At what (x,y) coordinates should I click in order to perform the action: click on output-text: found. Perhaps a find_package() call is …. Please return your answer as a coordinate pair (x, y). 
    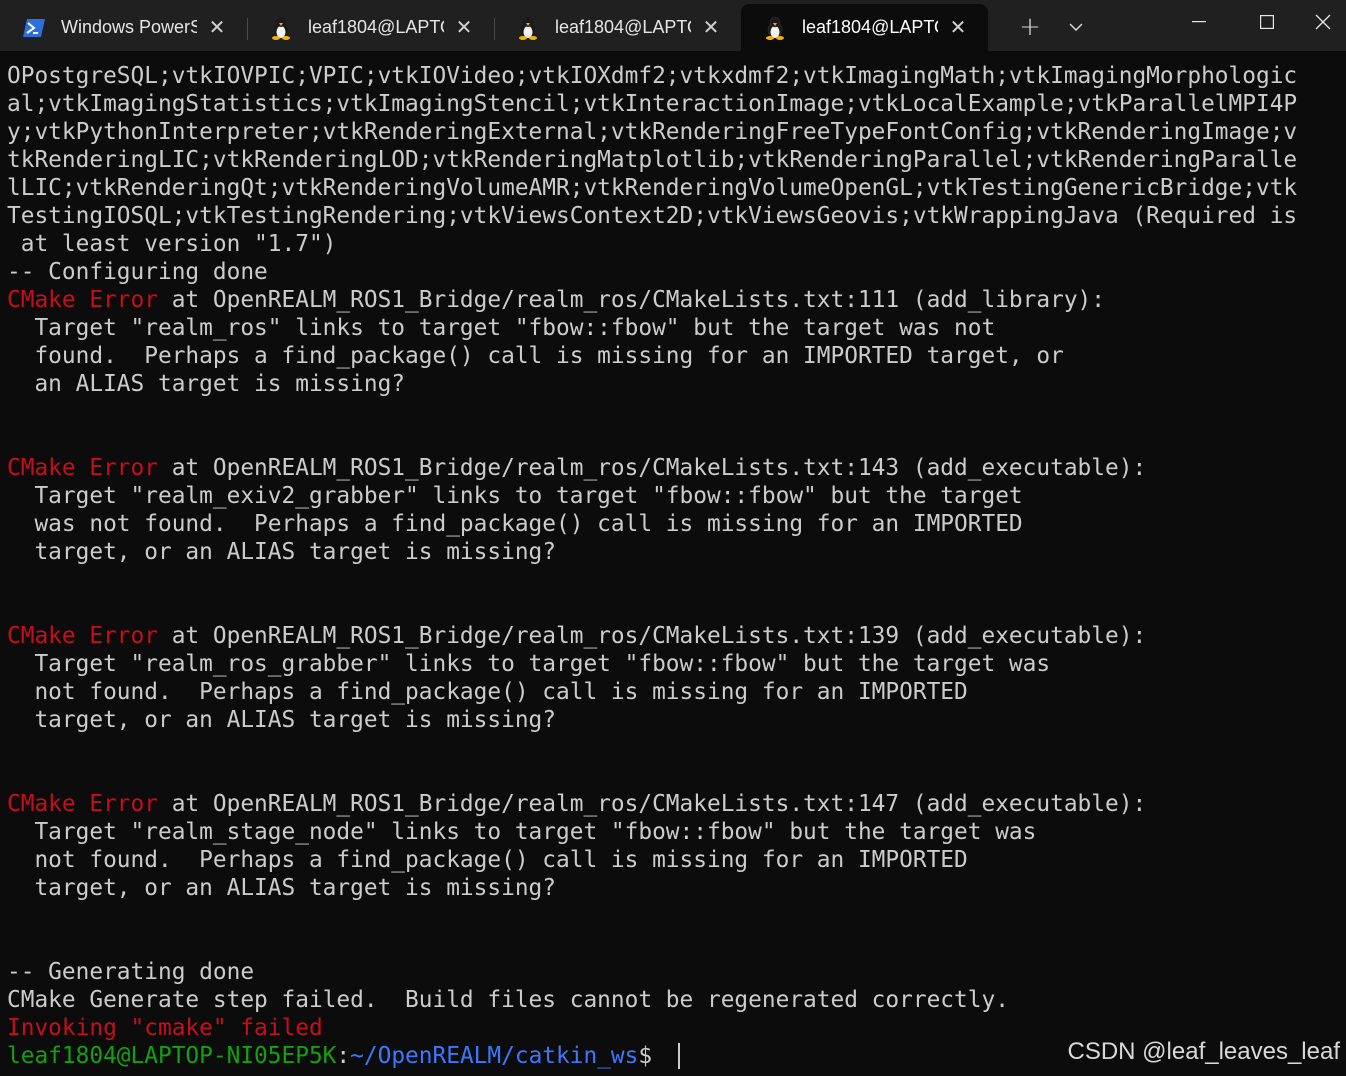
    Looking at the image, I should click on (535, 356).